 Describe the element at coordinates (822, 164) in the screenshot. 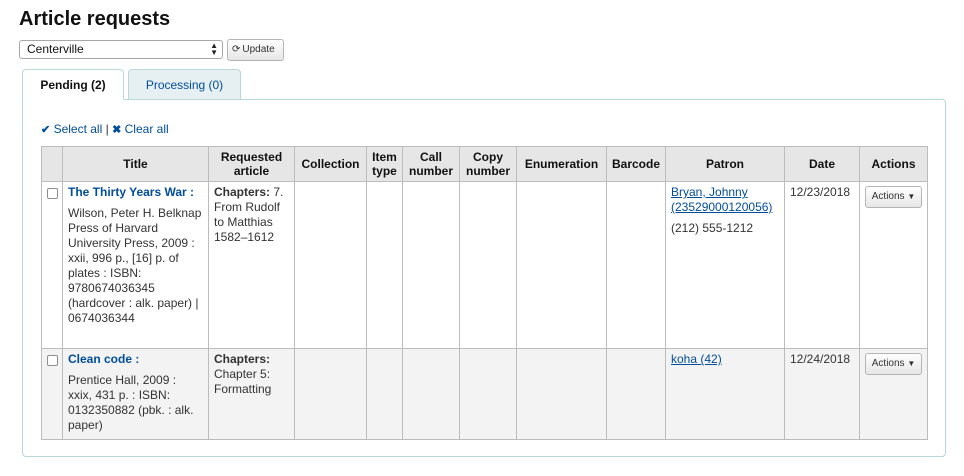

I see `column-header-date: Date` at that location.